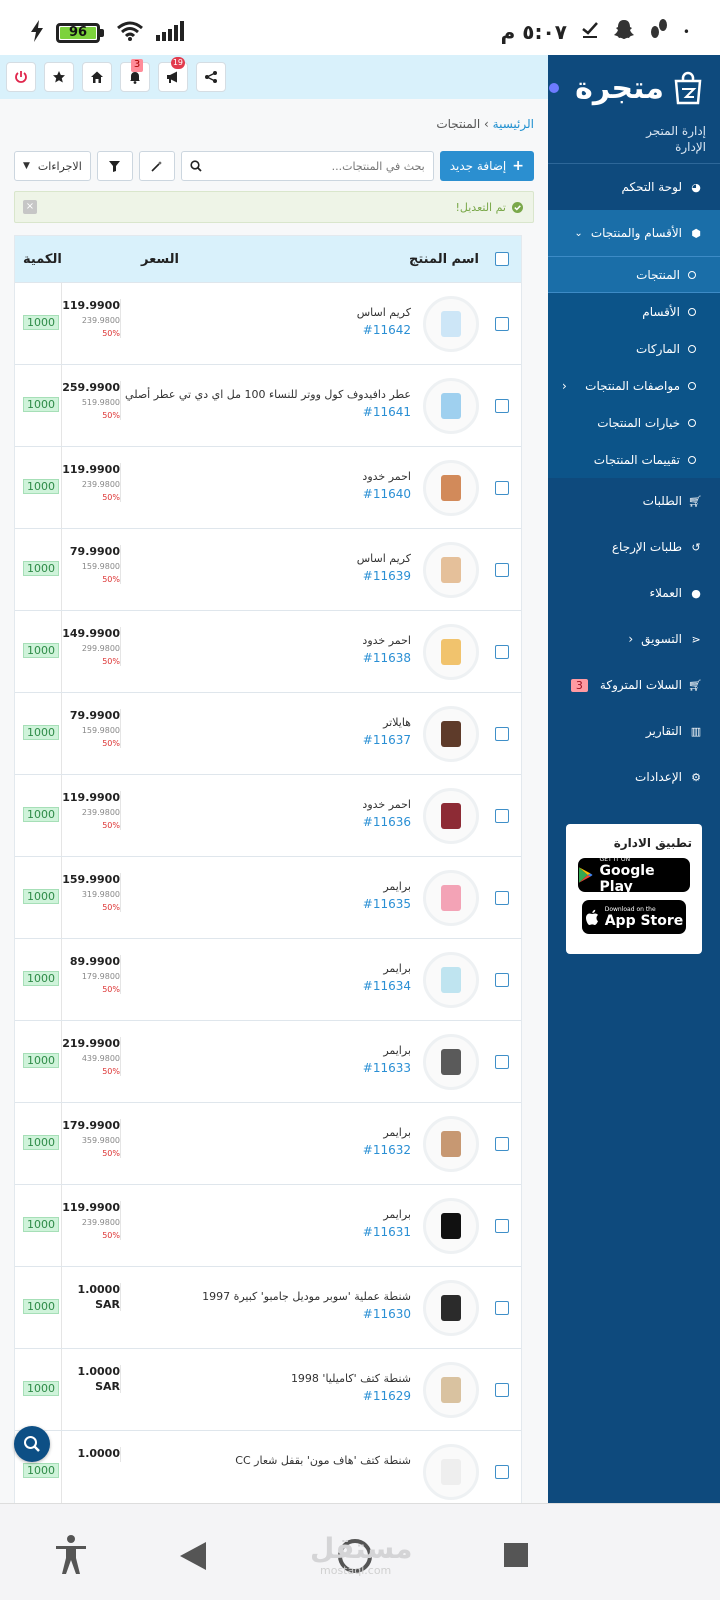  I want to click on product-id: #11640, so click(387, 494).